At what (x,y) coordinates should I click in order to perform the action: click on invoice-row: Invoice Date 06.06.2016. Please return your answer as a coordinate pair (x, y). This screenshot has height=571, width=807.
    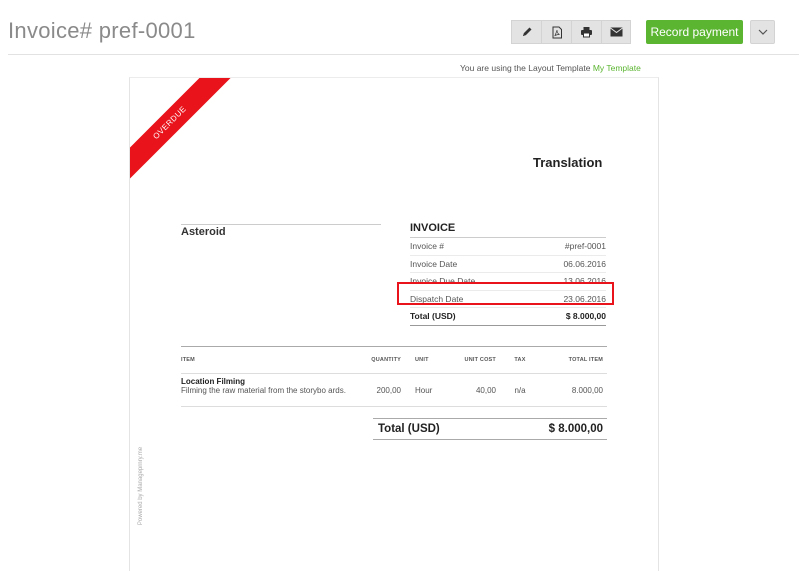
    Looking at the image, I should click on (508, 264).